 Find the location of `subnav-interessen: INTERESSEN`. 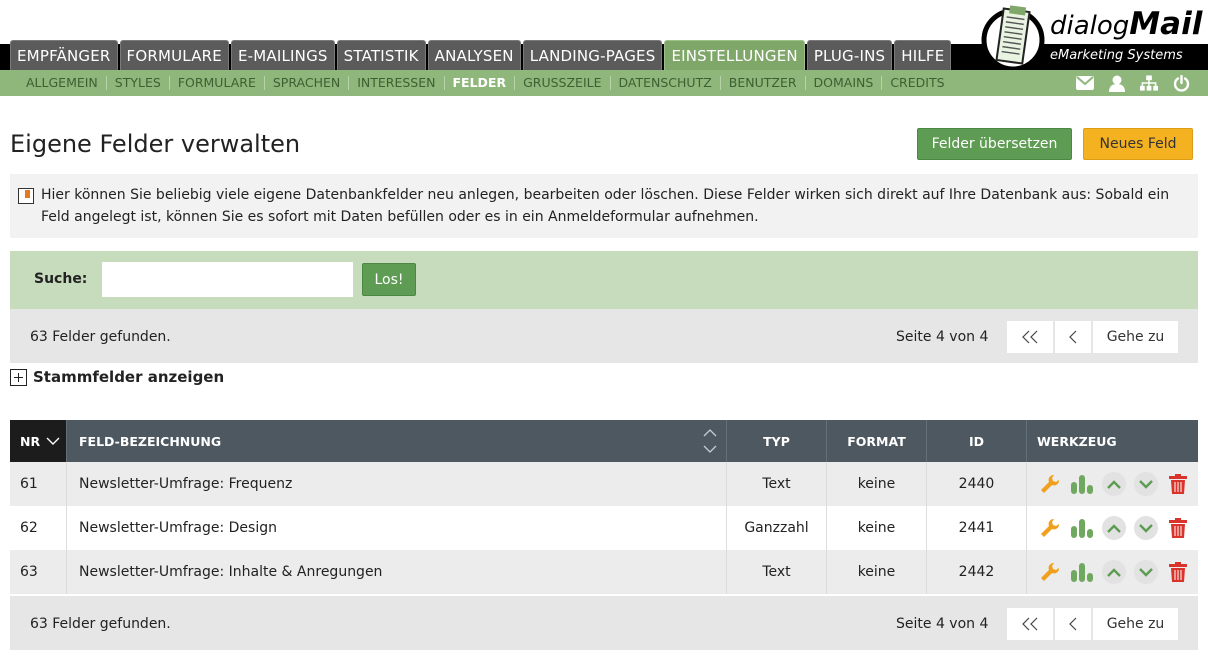

subnav-interessen: INTERESSEN is located at coordinates (397, 83).